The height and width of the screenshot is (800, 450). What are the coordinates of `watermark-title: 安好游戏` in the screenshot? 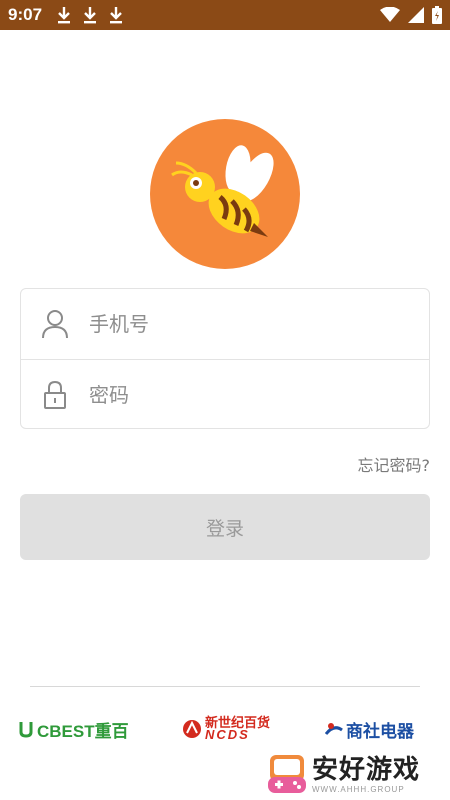 It's located at (366, 769).